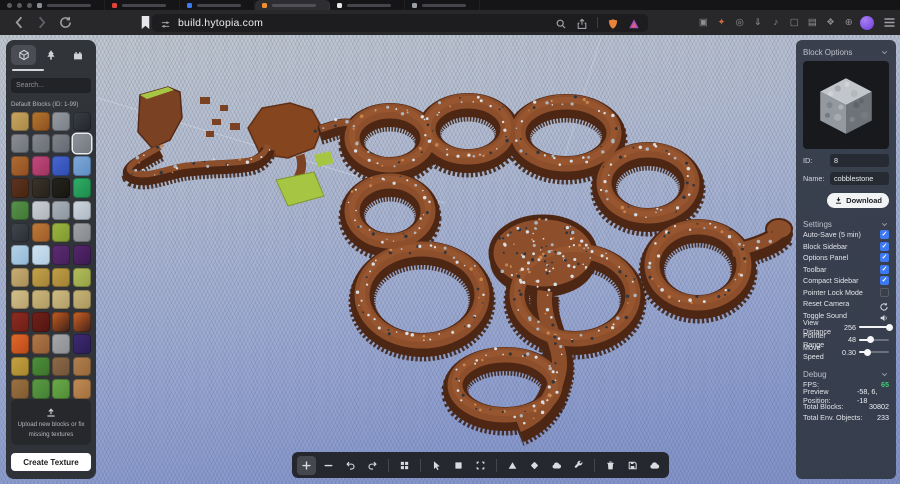 The height and width of the screenshot is (484, 900). I want to click on debug-header: Debug, so click(846, 375).